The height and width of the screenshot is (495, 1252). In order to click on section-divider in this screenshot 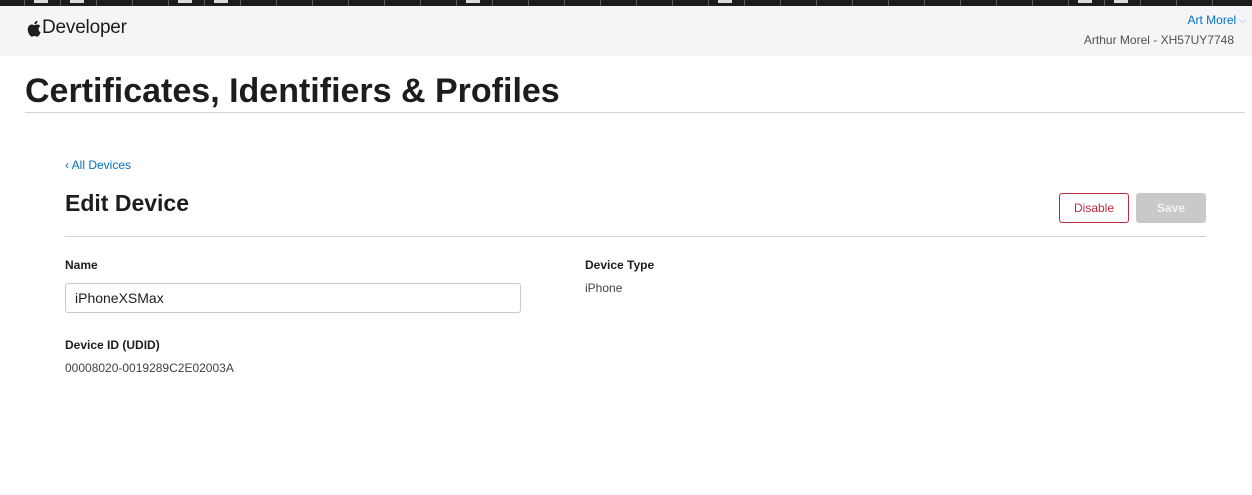, I will do `click(635, 236)`.